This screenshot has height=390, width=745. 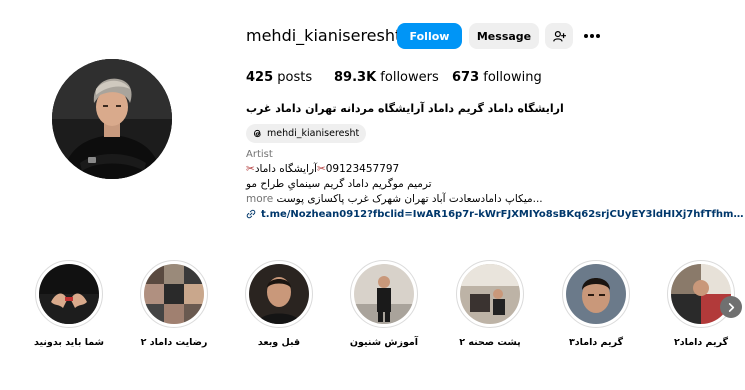 I want to click on link-icon, so click(x=251, y=214).